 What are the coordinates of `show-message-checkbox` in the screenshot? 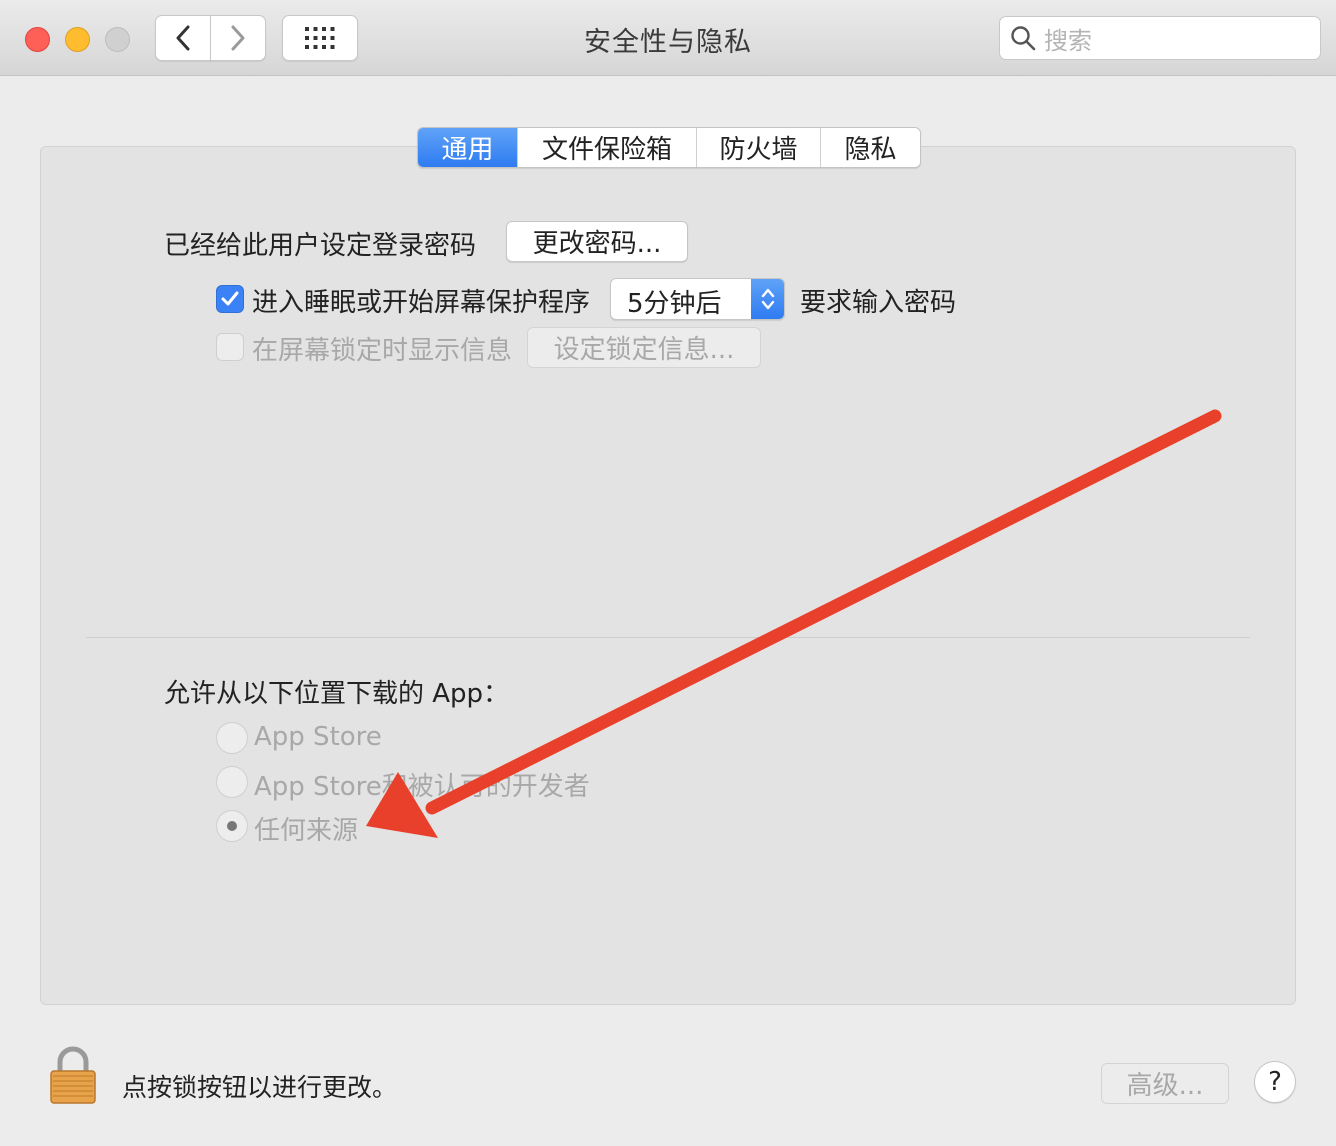 It's located at (230, 347).